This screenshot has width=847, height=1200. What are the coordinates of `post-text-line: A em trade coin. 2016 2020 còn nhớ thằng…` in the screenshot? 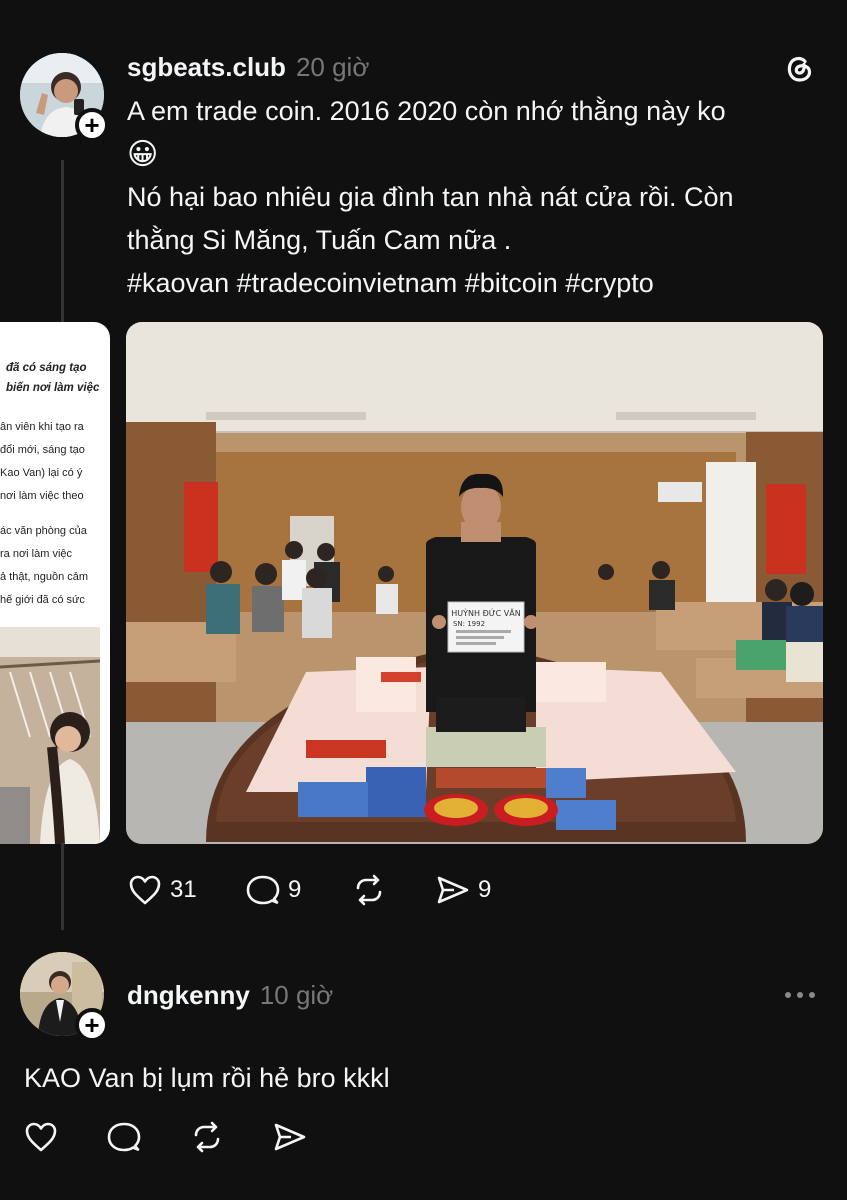 It's located at (426, 111).